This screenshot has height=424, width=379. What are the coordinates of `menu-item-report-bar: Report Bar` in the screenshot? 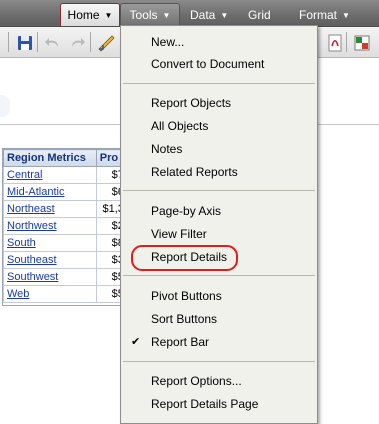 It's located at (170, 342).